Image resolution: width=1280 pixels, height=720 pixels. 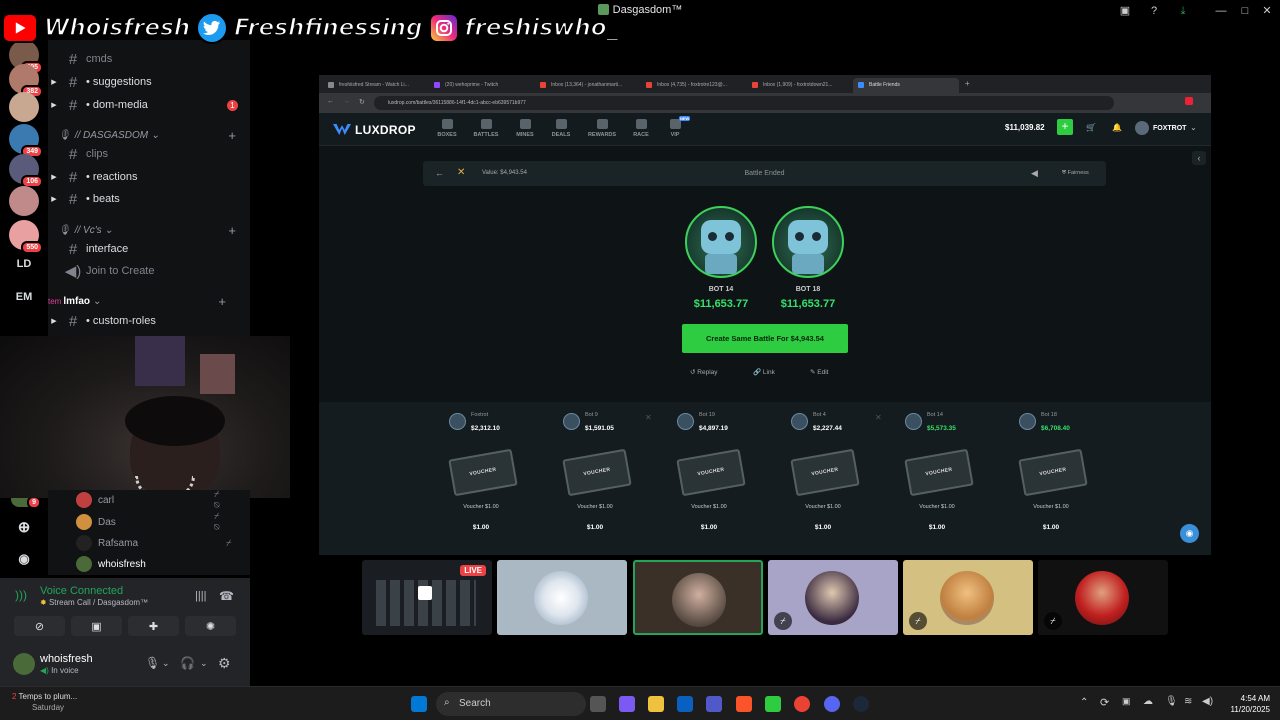 What do you see at coordinates (1148, 701) in the screenshot?
I see `cloud-icon: ☁` at bounding box center [1148, 701].